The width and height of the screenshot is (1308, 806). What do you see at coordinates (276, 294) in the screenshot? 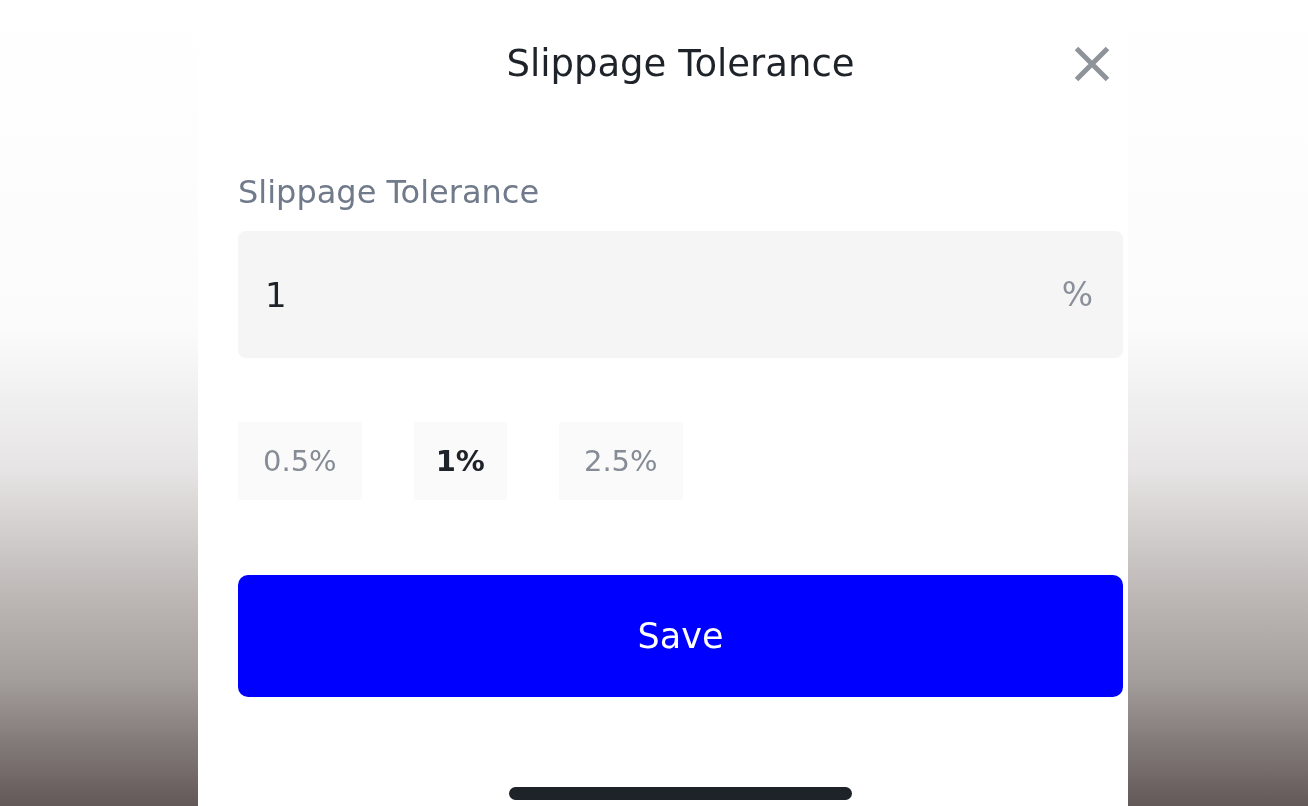
I see `field-value: 1` at bounding box center [276, 294].